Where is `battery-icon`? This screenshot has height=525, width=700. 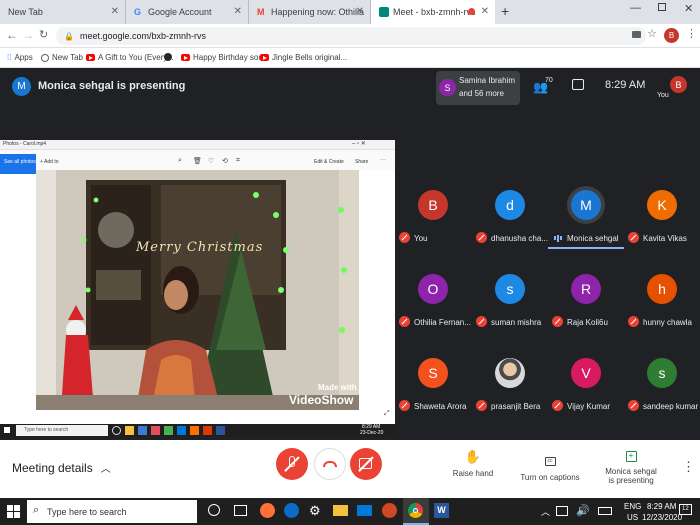
battery-icon is located at coordinates (605, 511).